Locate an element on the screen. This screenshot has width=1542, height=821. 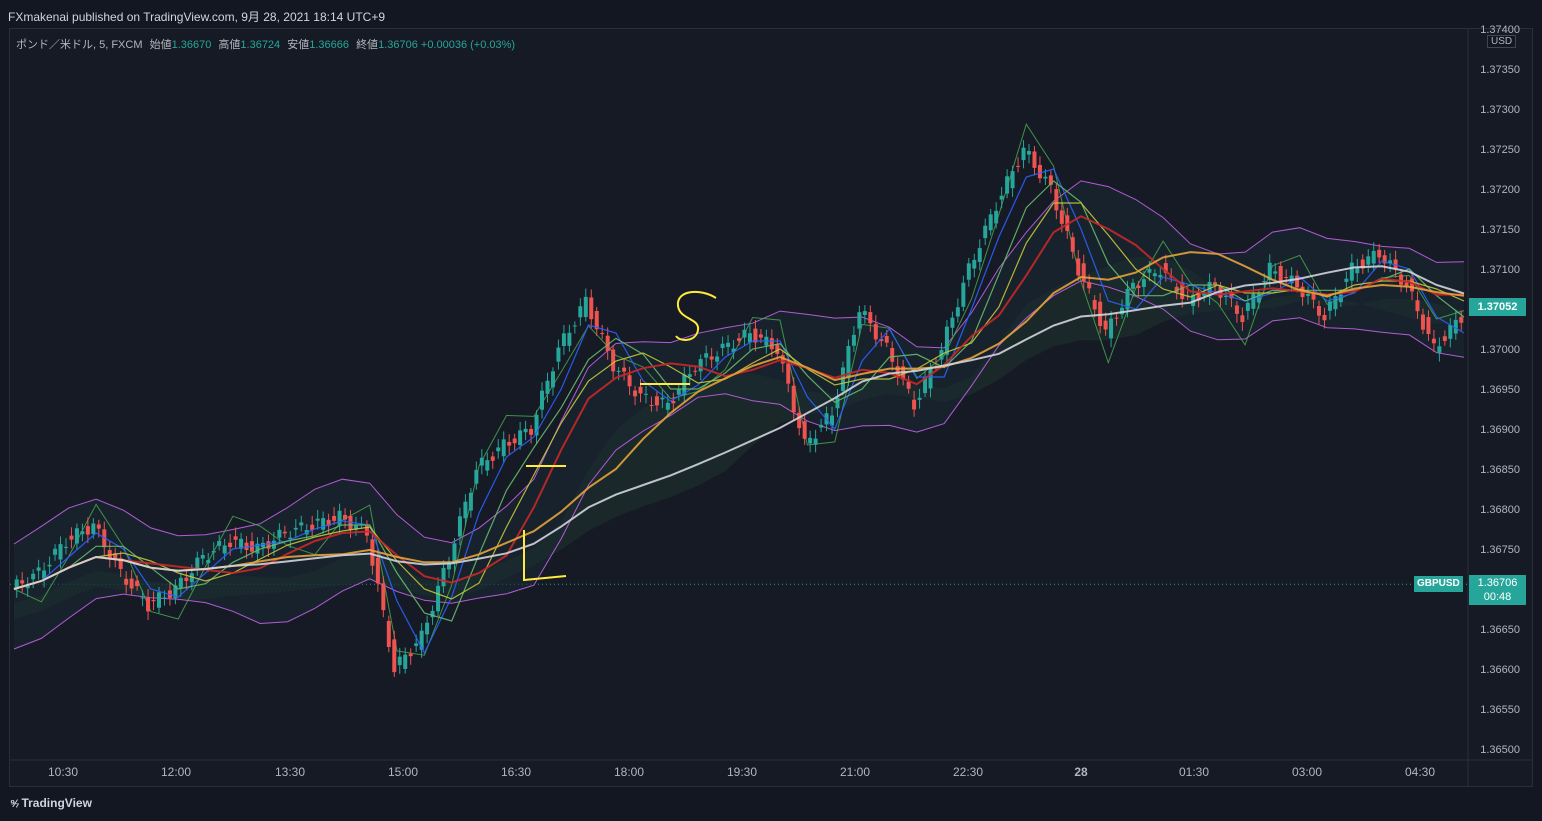
open-value: 1.36670 is located at coordinates (191, 45).